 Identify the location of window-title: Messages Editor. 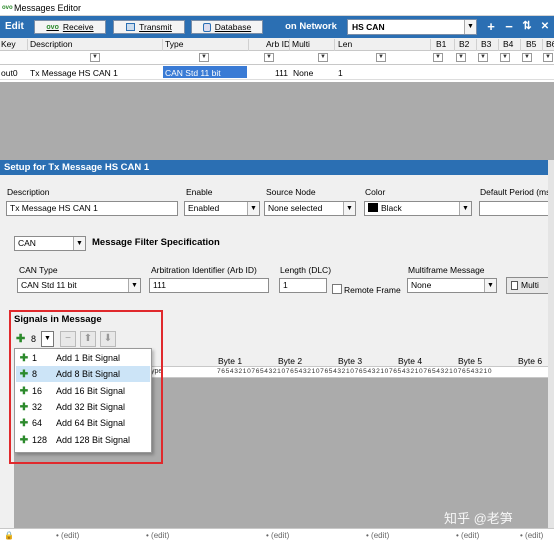
(48, 8).